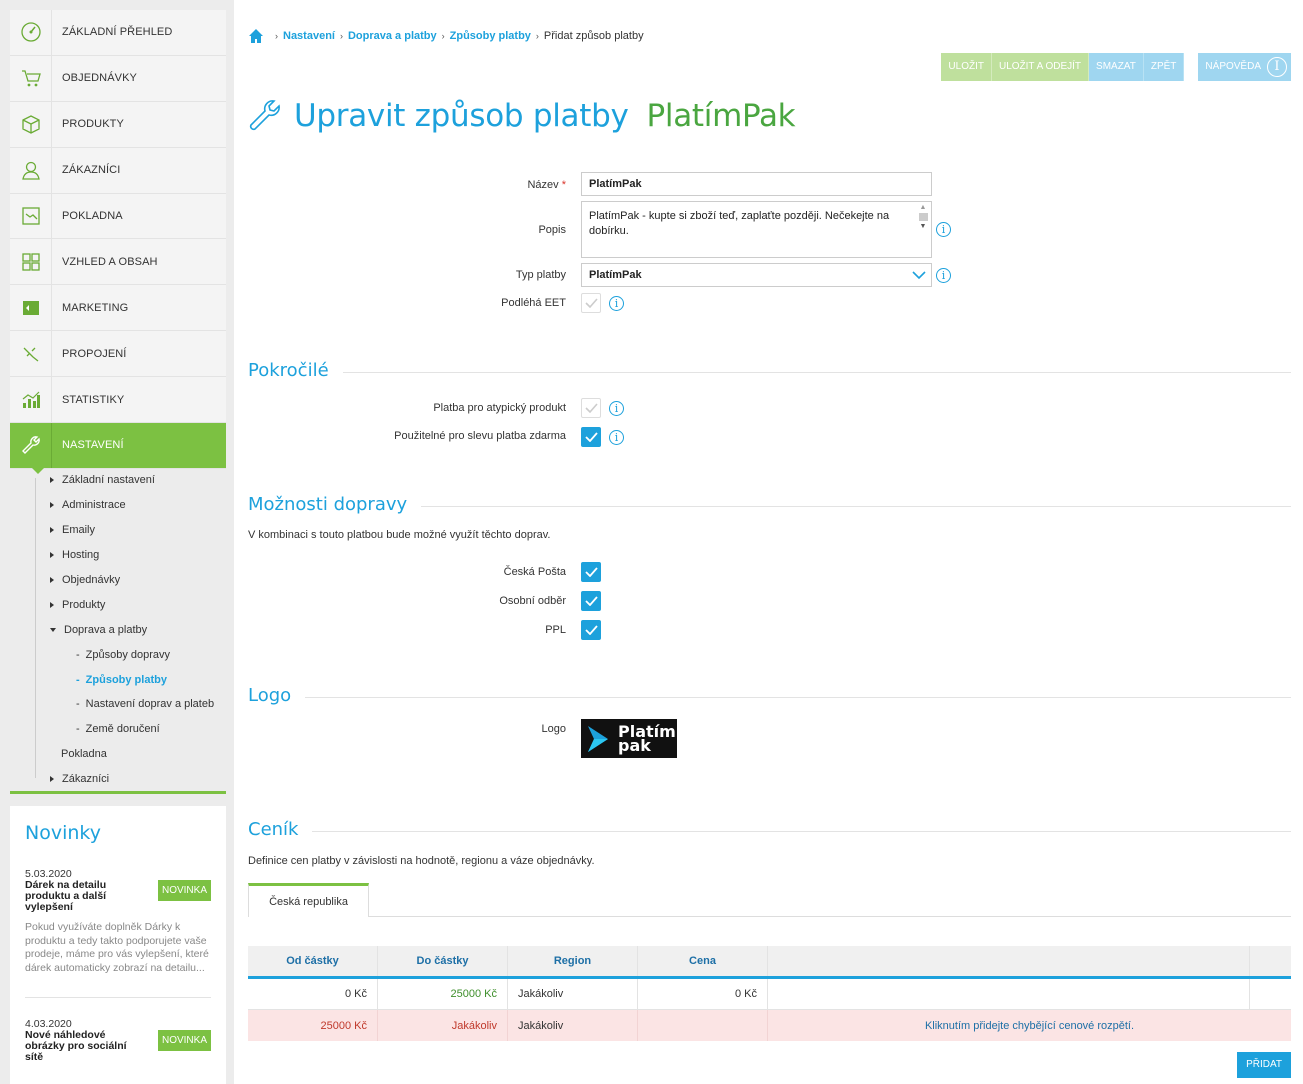 This screenshot has height=1084, width=1303. What do you see at coordinates (31, 32) in the screenshot?
I see `dashboard-icon` at bounding box center [31, 32].